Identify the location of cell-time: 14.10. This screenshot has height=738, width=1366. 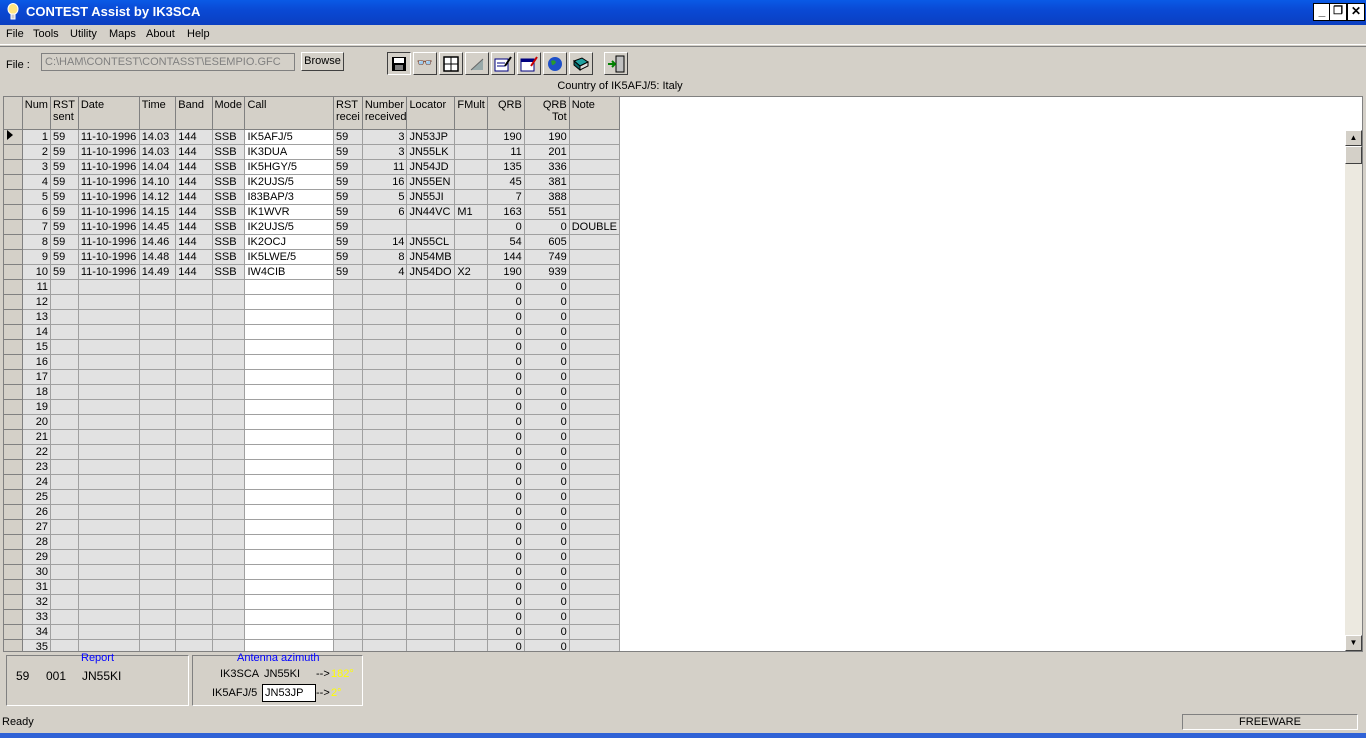
(158, 182).